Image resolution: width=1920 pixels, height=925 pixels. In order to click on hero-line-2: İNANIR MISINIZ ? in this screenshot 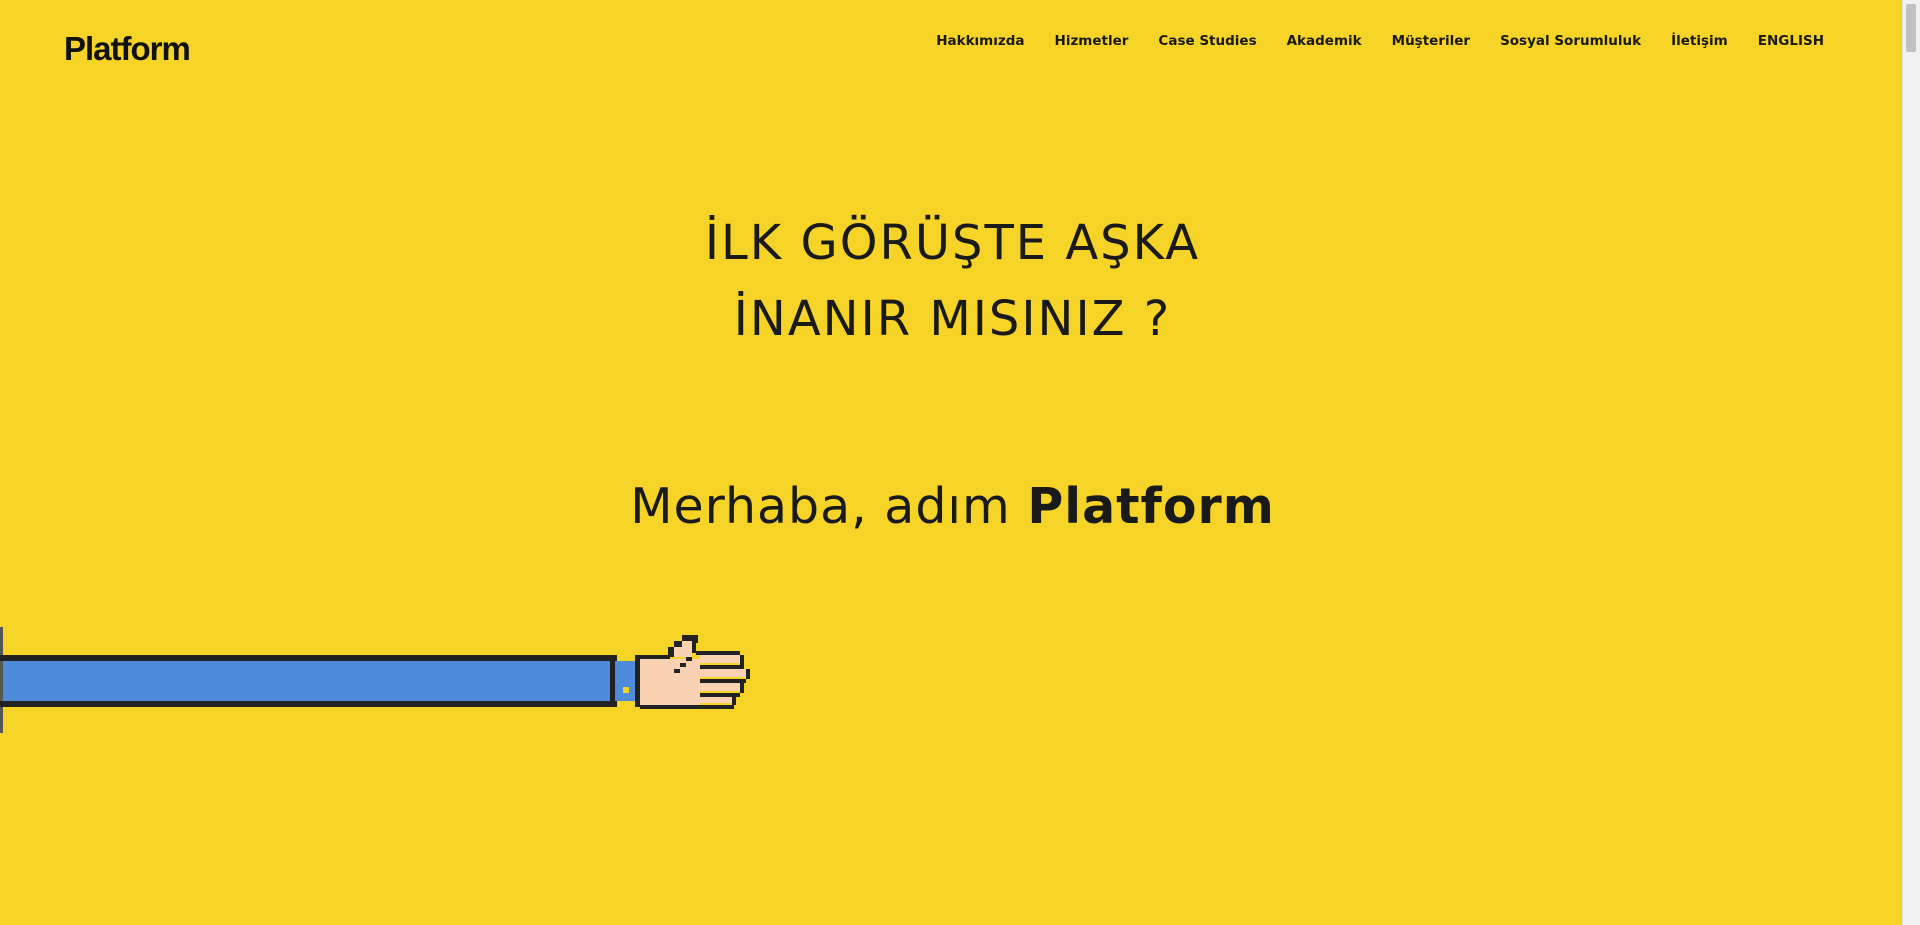, I will do `click(952, 319)`.